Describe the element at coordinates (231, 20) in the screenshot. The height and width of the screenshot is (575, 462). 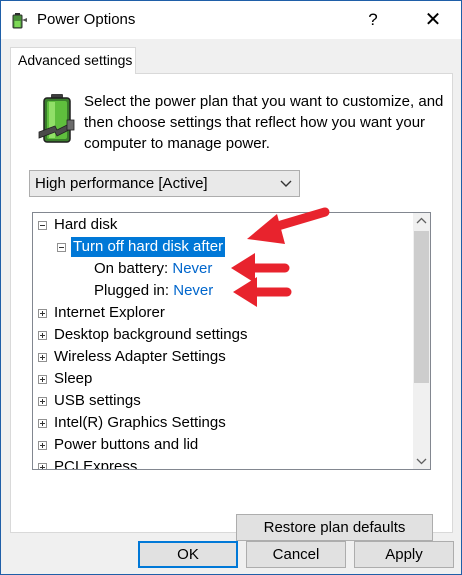
I see `title-bar: Power Options ? ✕` at that location.